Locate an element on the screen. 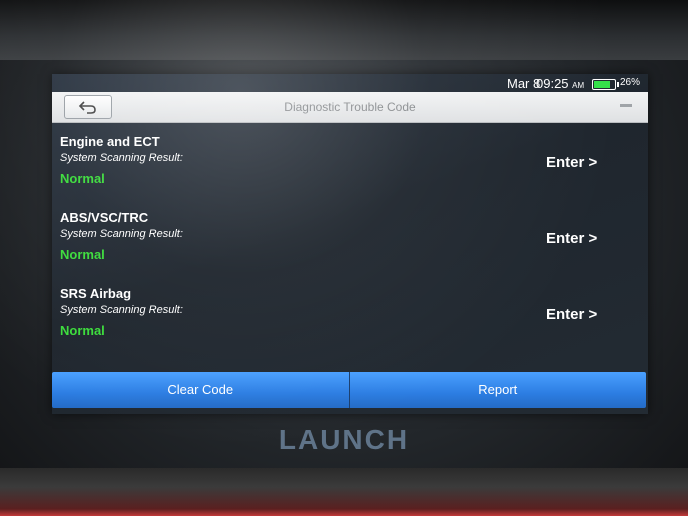 The image size is (688, 516). status-time: 09:25 AM is located at coordinates (560, 83).